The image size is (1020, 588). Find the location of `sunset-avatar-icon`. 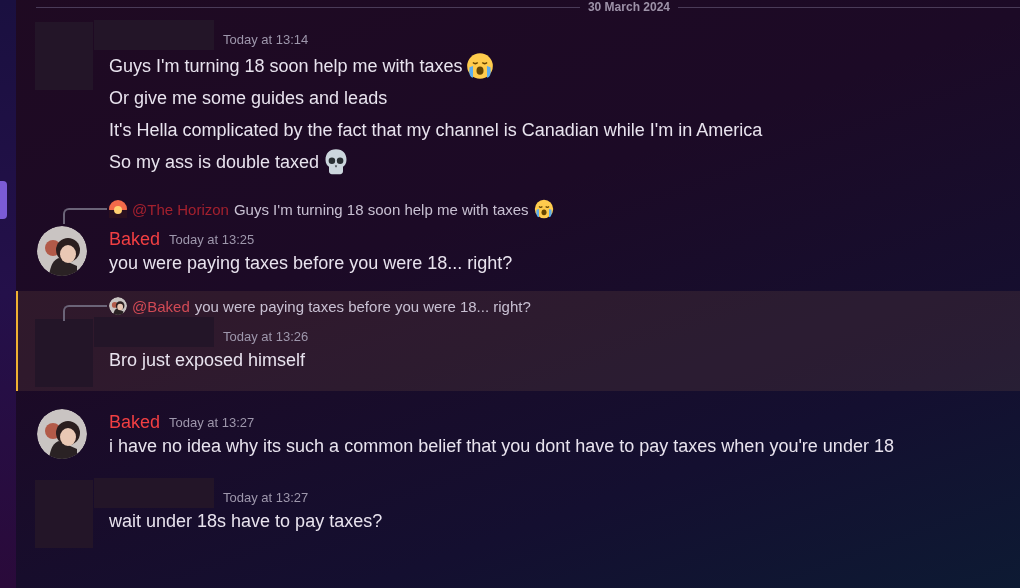

sunset-avatar-icon is located at coordinates (118, 209).